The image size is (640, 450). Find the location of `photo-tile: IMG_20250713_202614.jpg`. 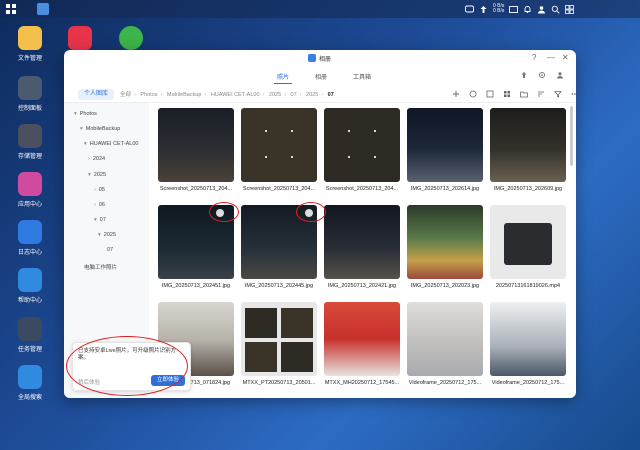

photo-tile: IMG_20250713_202614.jpg is located at coordinates (445, 150).